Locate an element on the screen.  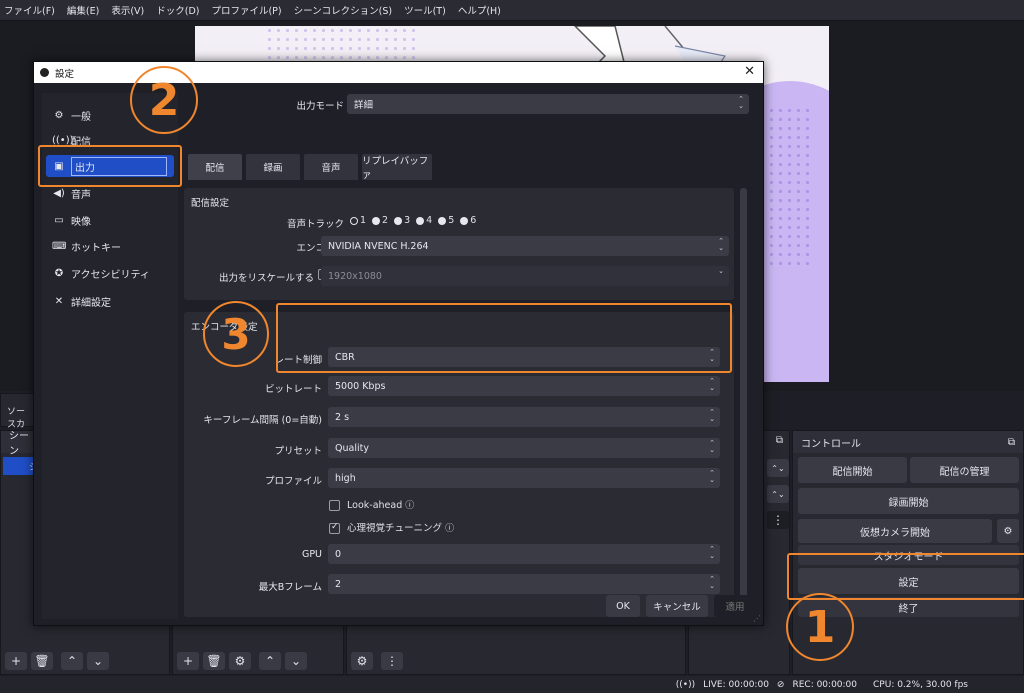
bframes-spinbox: 2 ⌃ ⌄ is located at coordinates (524, 584).